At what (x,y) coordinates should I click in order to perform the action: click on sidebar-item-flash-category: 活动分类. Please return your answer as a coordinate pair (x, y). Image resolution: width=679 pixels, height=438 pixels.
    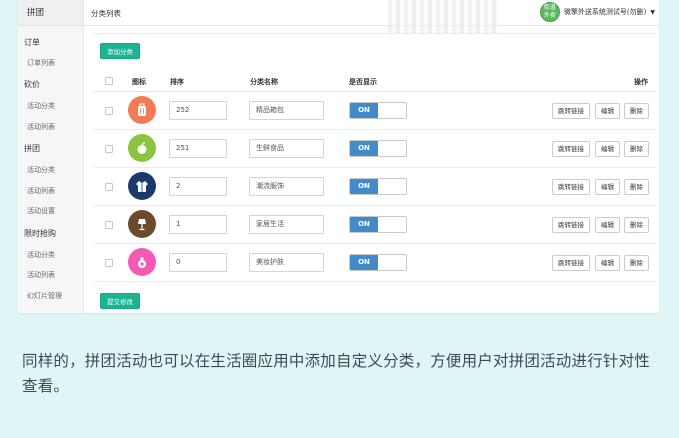
    Looking at the image, I should click on (41, 255).